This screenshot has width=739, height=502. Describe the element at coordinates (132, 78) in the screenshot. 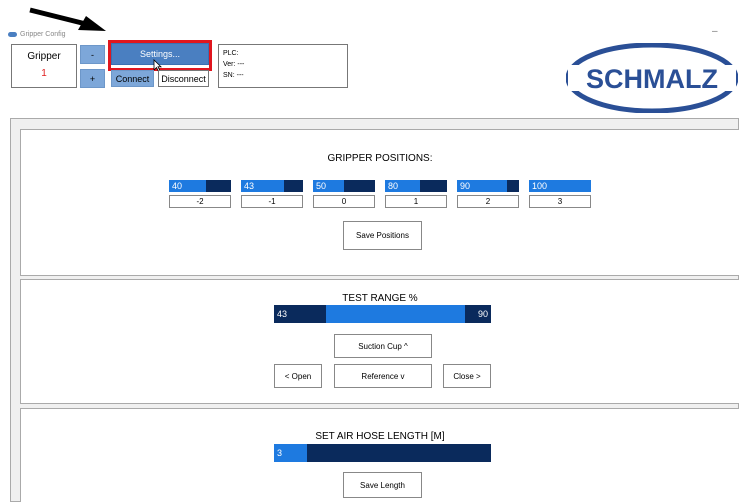

I see `connect-button: Connect` at that location.